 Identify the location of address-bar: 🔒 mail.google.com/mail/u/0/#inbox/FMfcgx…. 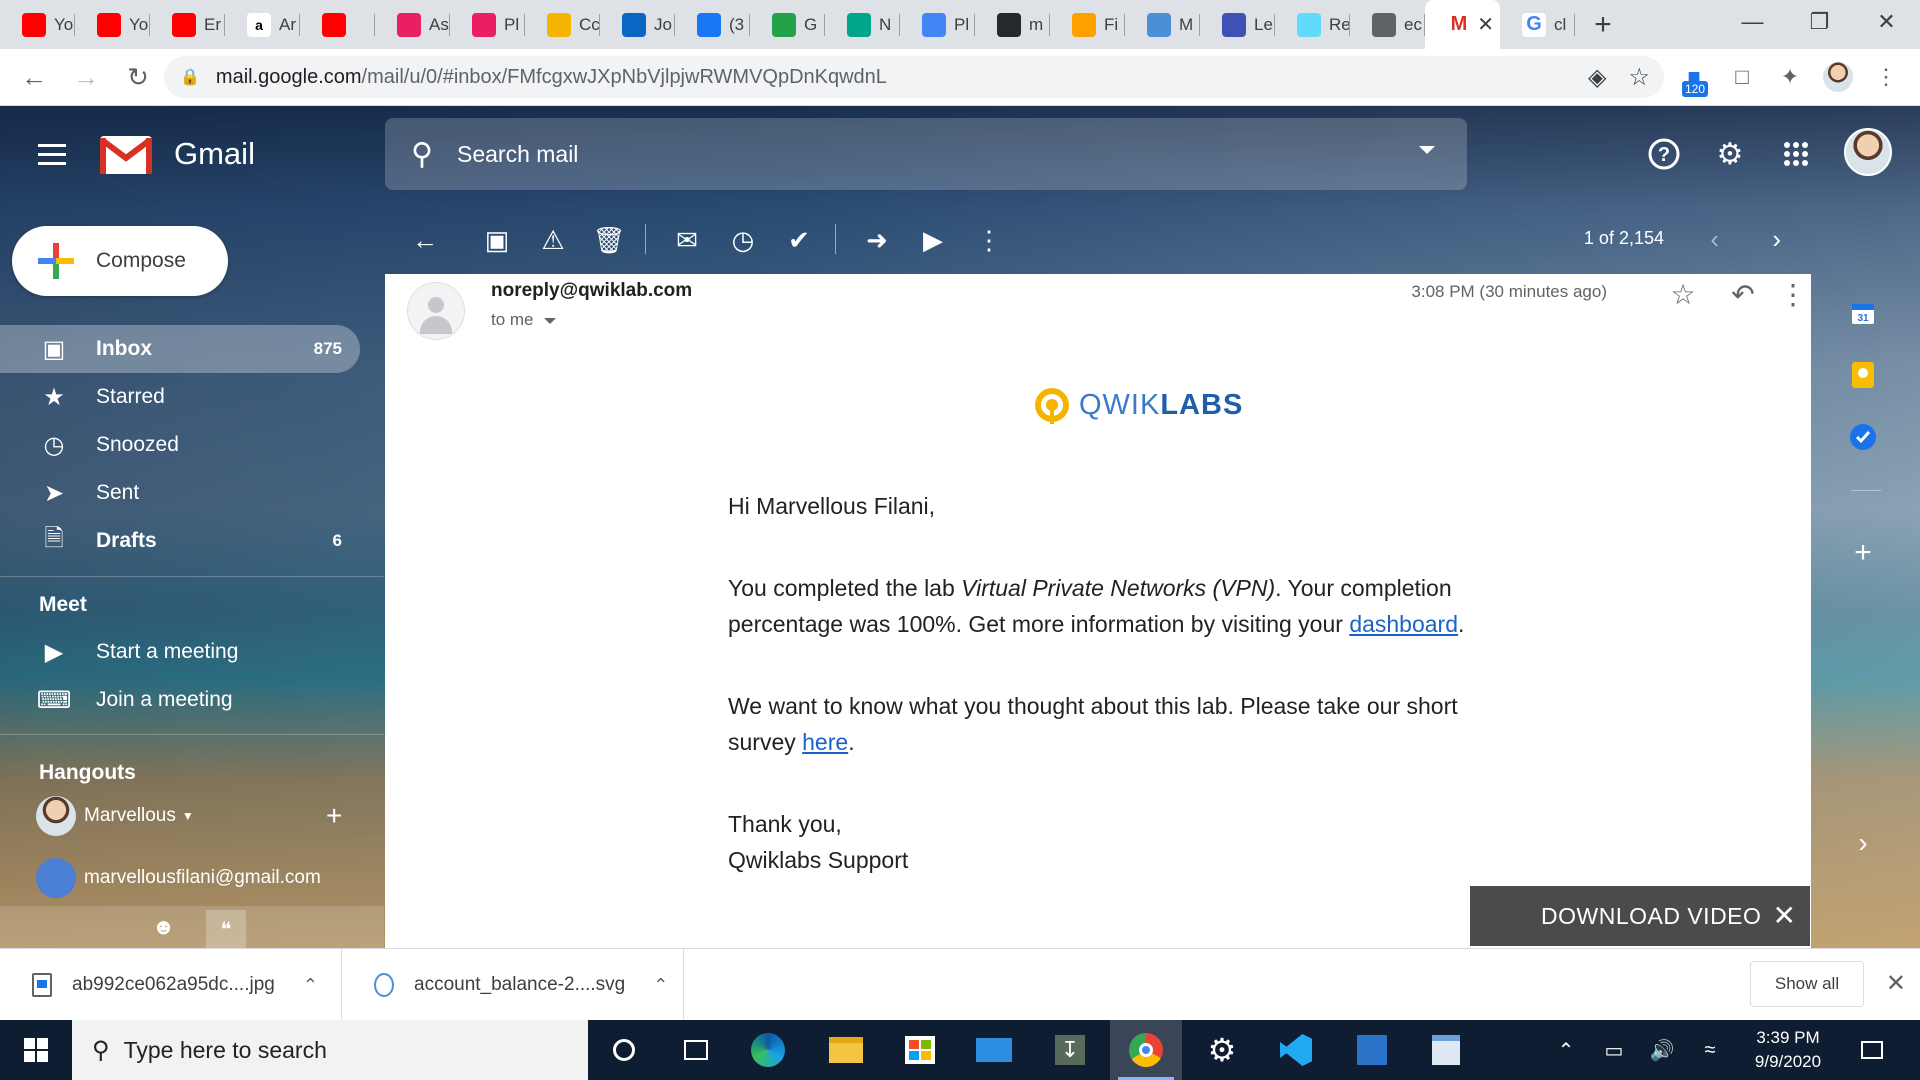
(914, 77).